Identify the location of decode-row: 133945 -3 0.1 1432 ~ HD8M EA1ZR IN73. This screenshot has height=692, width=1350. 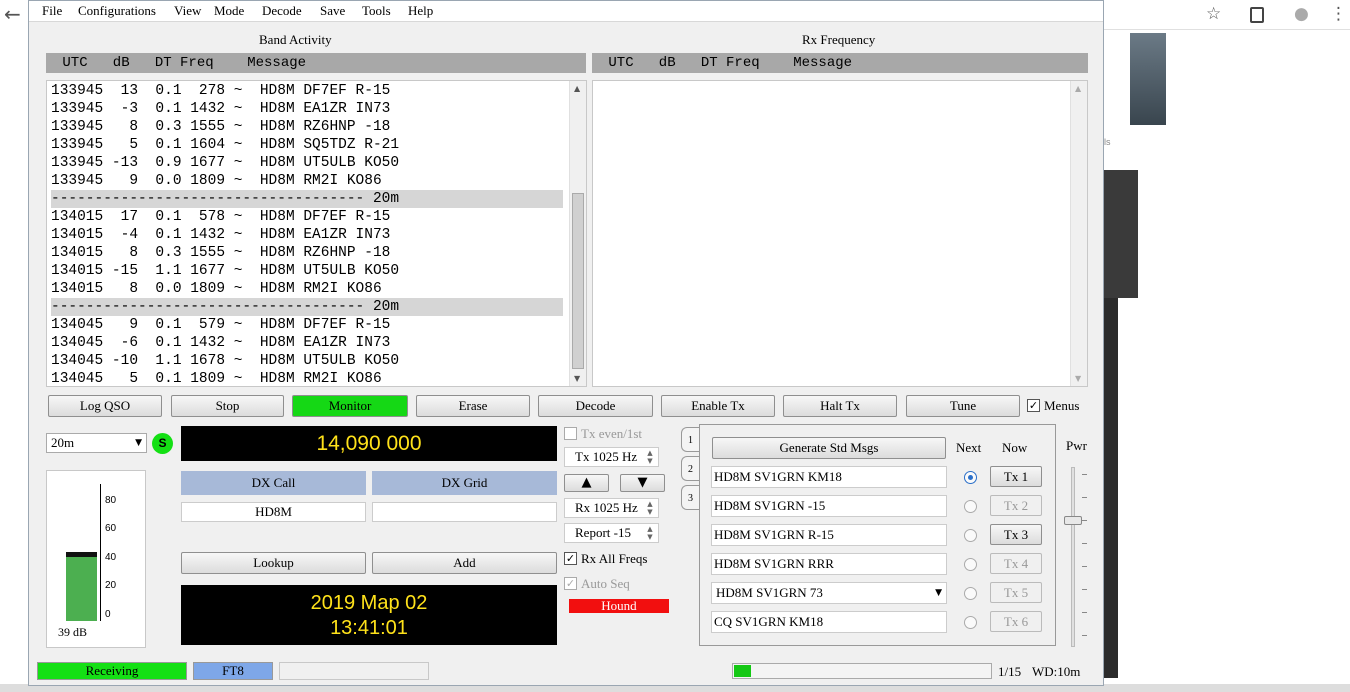
(307, 109).